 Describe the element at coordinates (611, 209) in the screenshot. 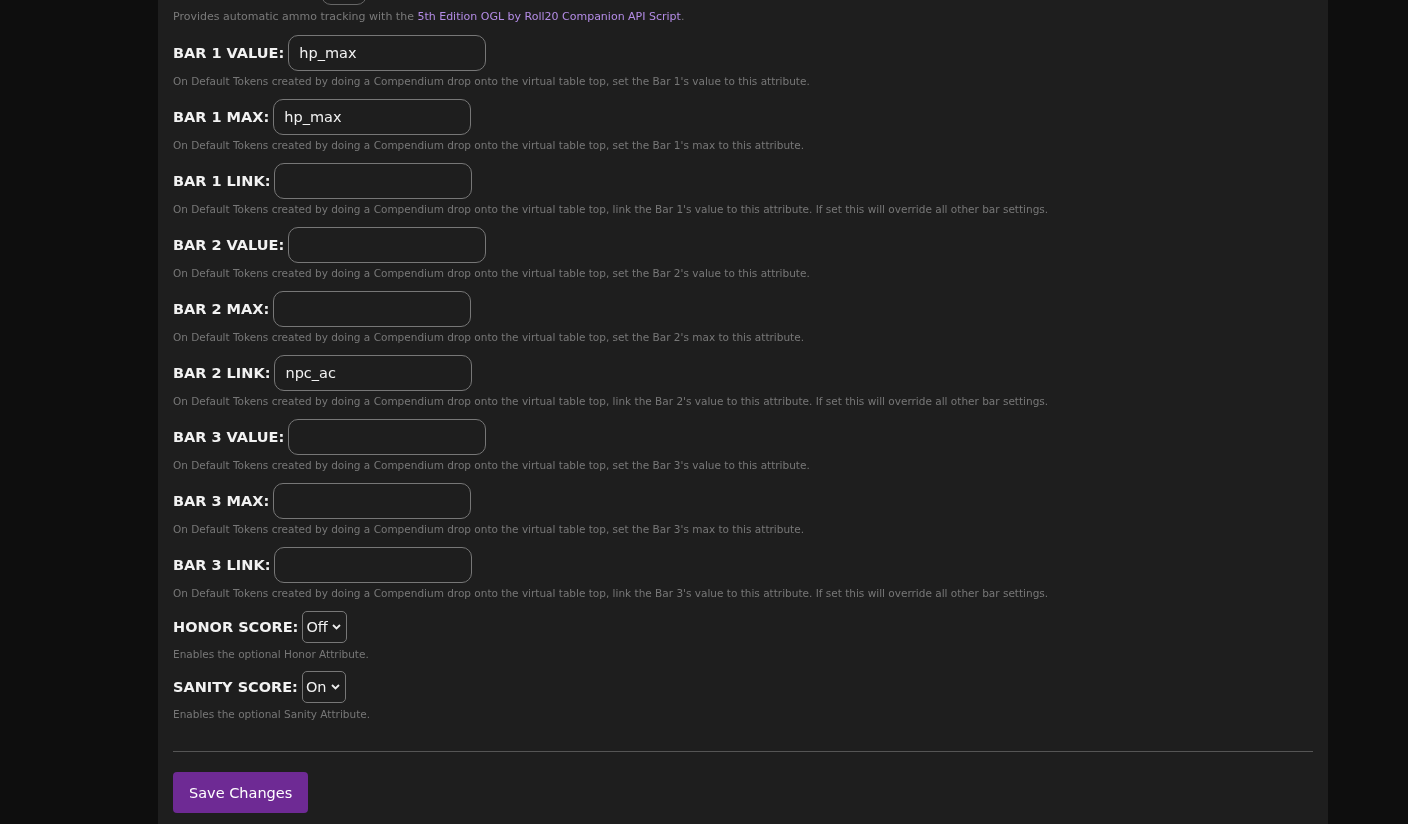

I see `description-text: On Default Tokens created by doing a Compendium drop onto the virtual table top, link the Bar 1's value to this attribute. If set this will override all other bar settings.` at that location.